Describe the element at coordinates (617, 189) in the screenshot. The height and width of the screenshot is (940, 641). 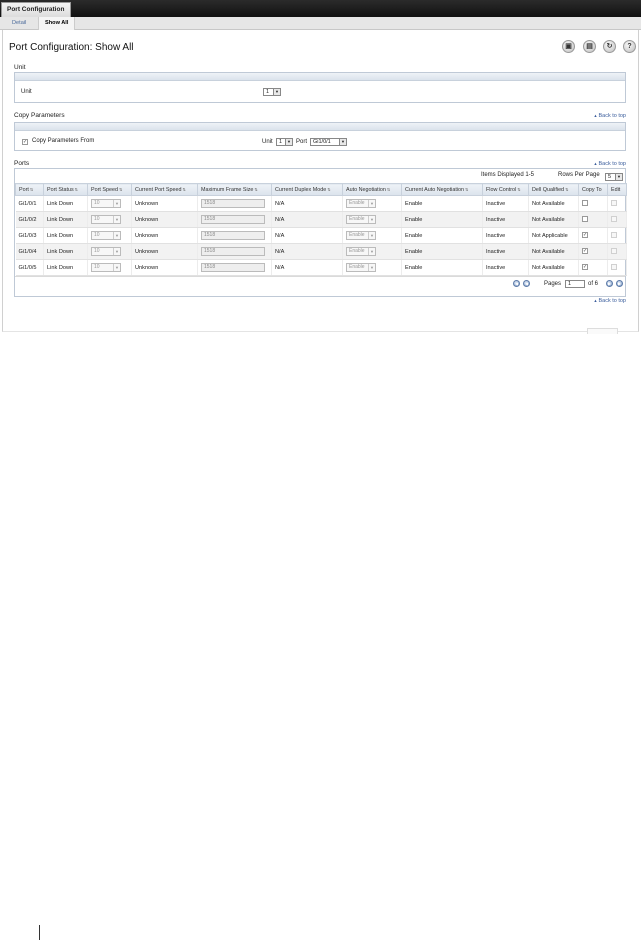
I see `column-header: Edit` at that location.